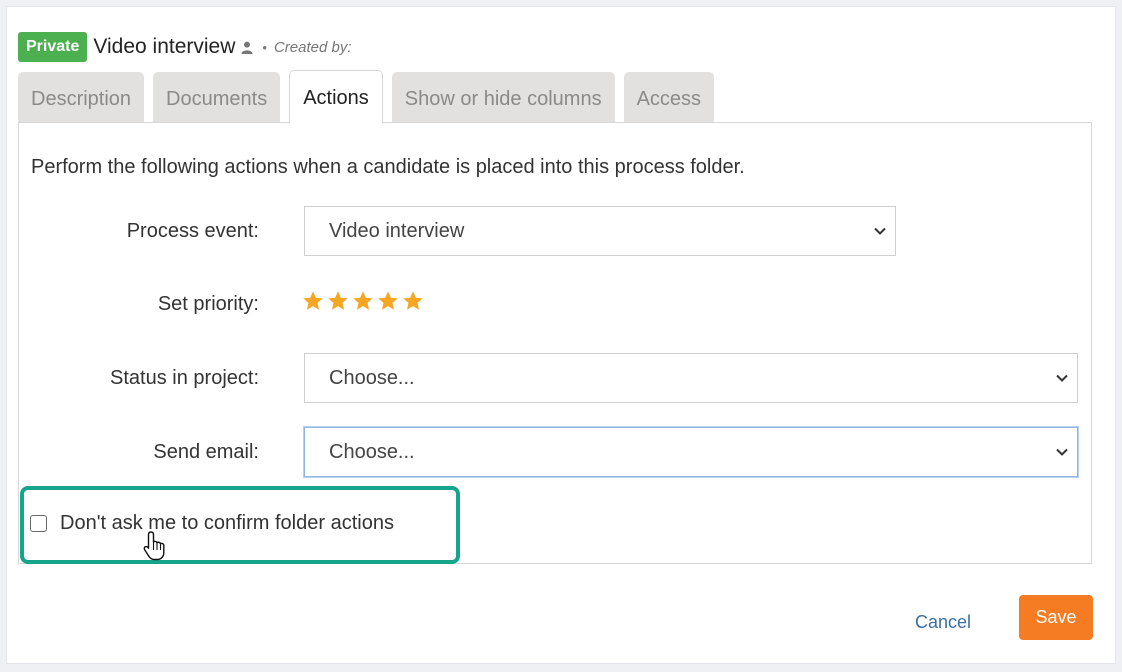 This screenshot has height=672, width=1122. I want to click on process-event-label: Process event:, so click(192, 231).